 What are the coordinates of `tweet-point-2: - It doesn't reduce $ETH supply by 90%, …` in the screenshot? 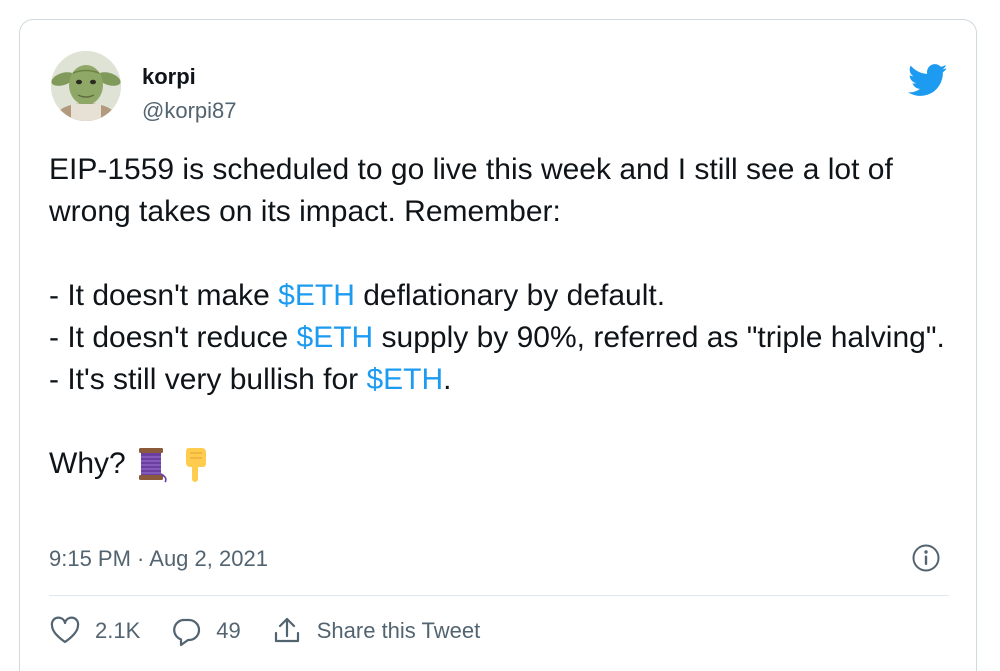 It's located at (497, 337).